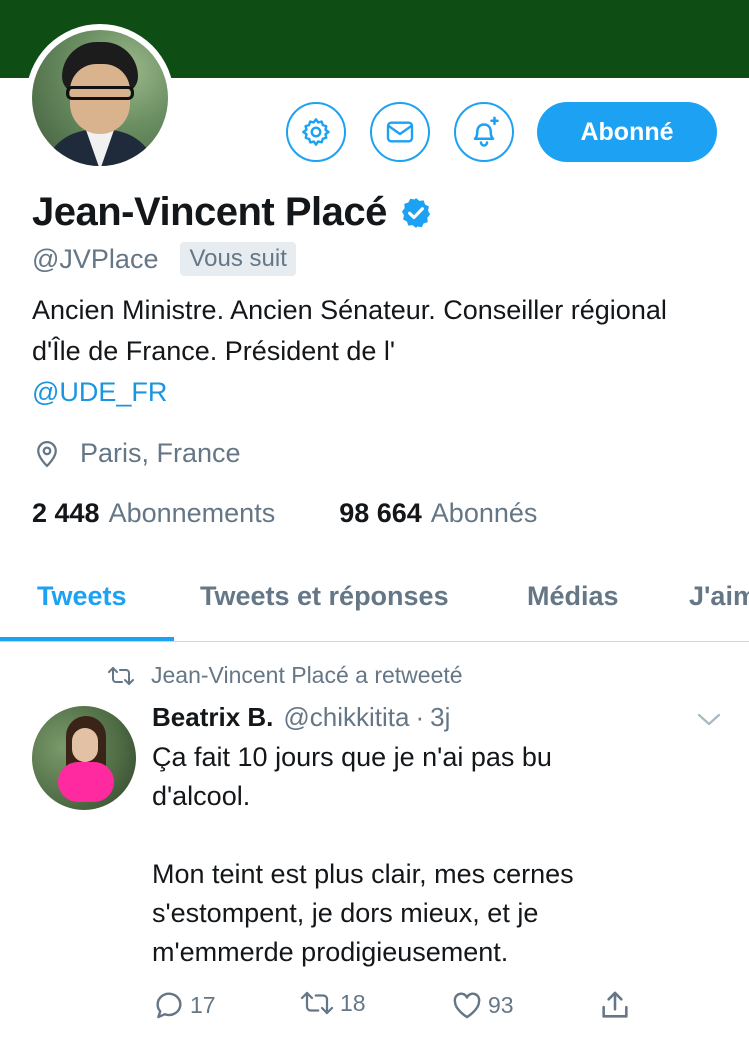 The image size is (749, 1043). Describe the element at coordinates (238, 259) in the screenshot. I see `follows-you-badge: Vous suit` at that location.